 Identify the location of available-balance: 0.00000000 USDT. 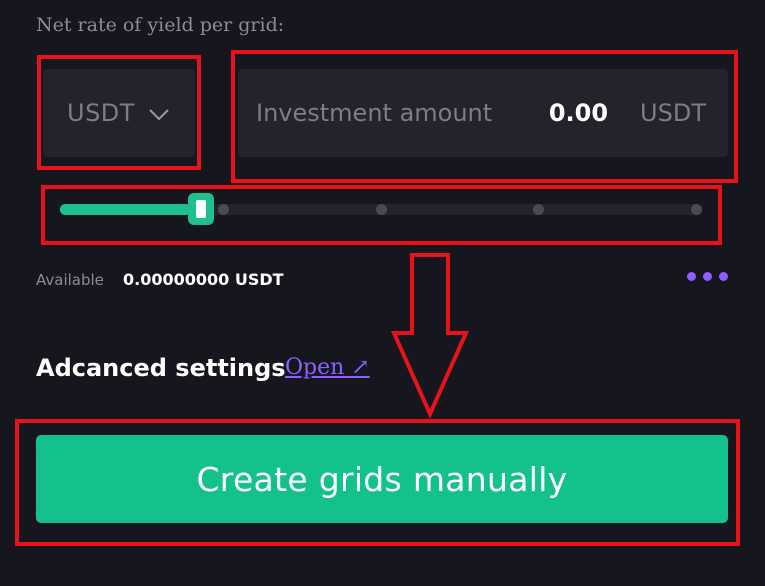
(203, 279).